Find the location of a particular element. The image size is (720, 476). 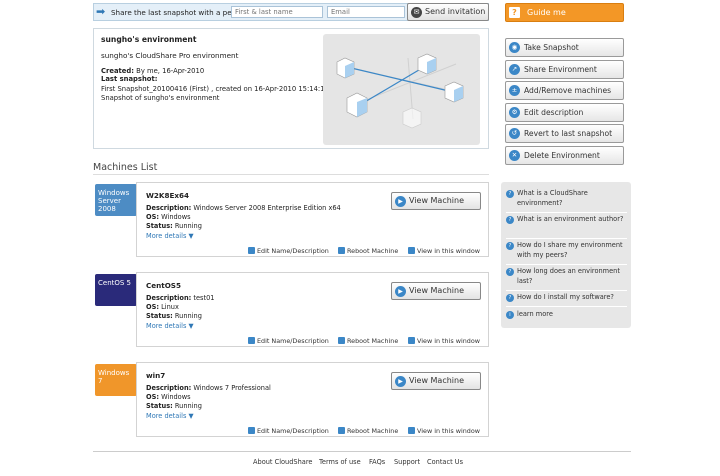

view-machine-label: View Machine is located at coordinates (437, 200).